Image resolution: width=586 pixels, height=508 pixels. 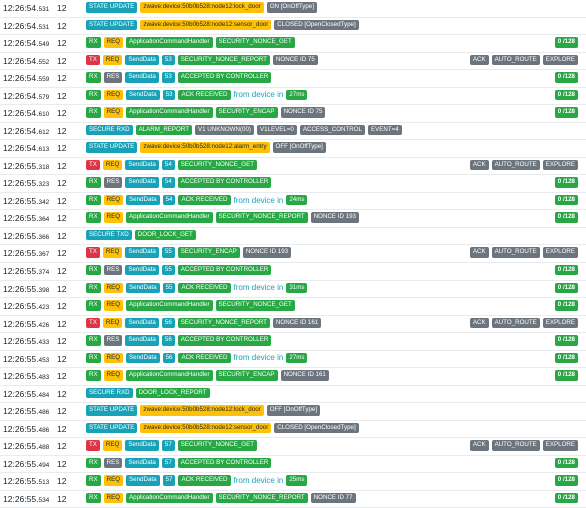 What do you see at coordinates (112, 147) in the screenshot?
I see `badge: STATE UPDATE` at bounding box center [112, 147].